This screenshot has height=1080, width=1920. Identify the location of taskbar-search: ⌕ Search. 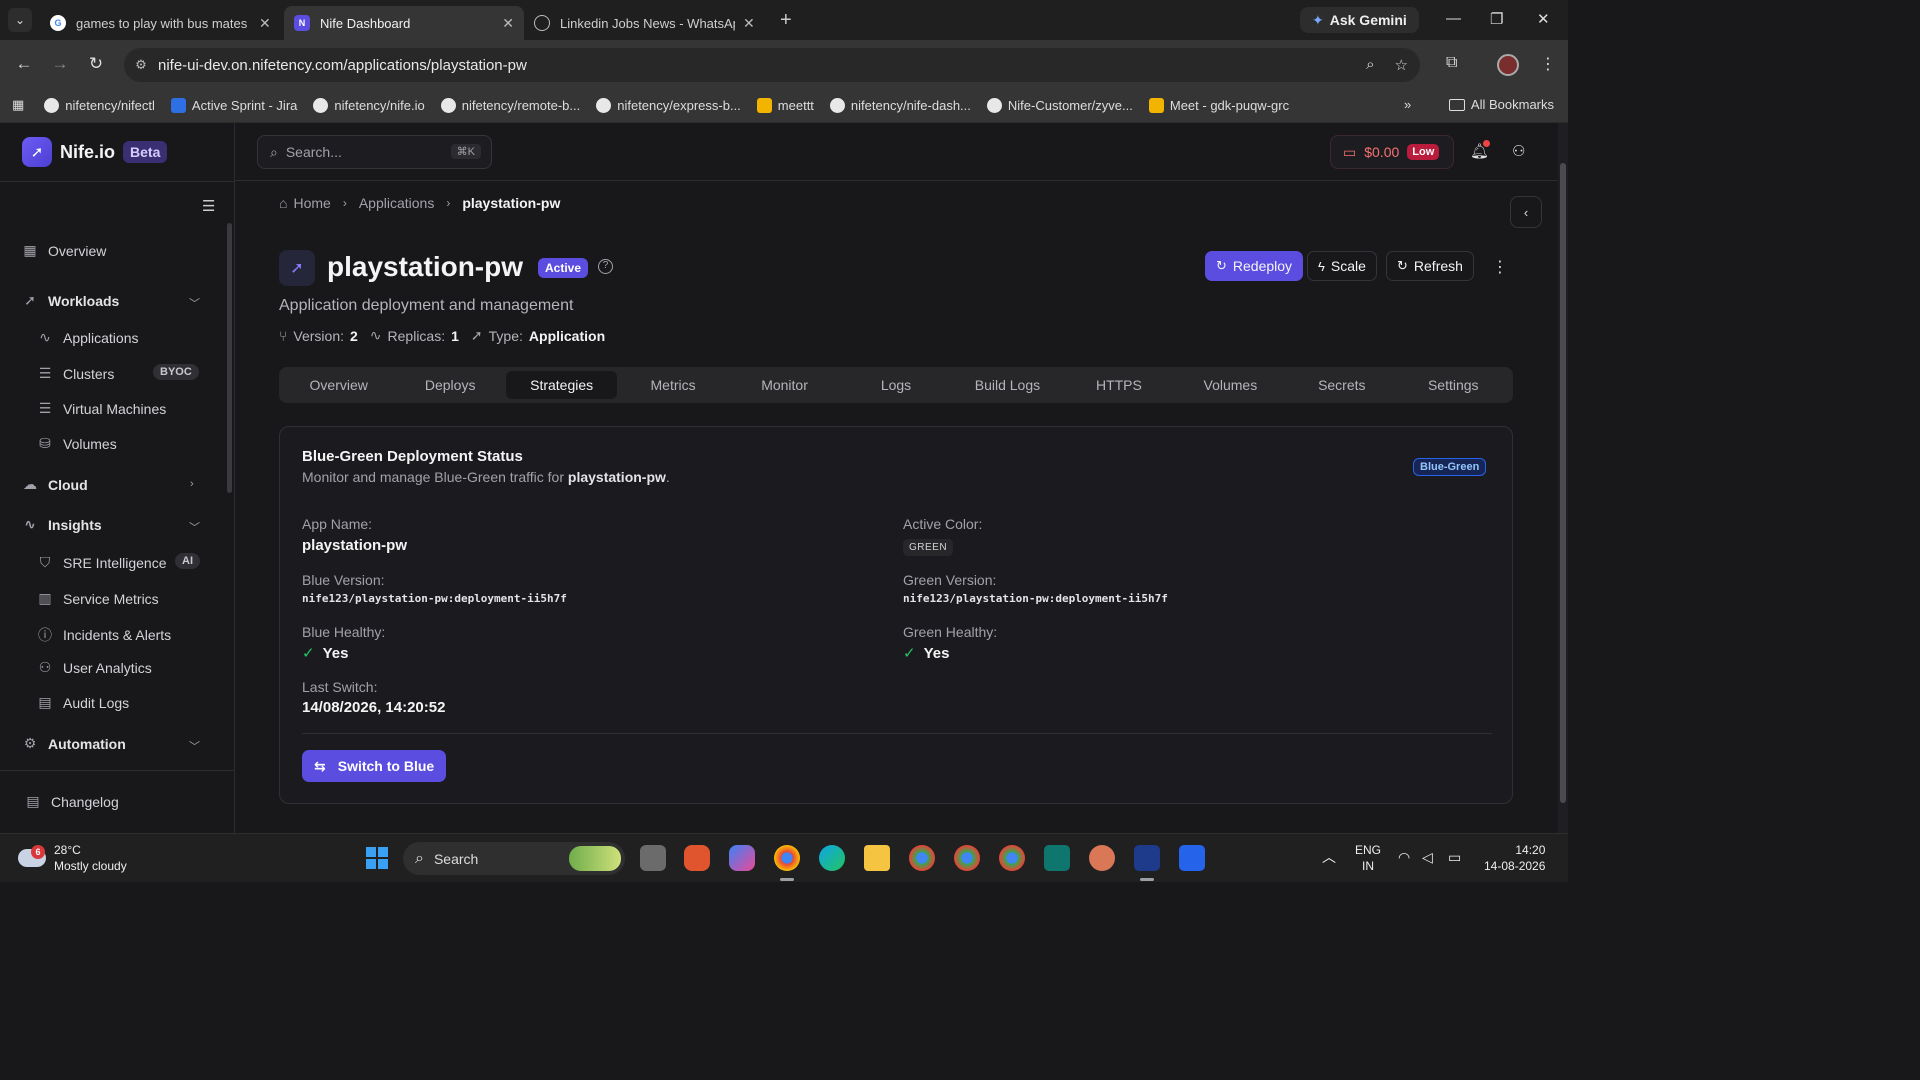
(514, 858).